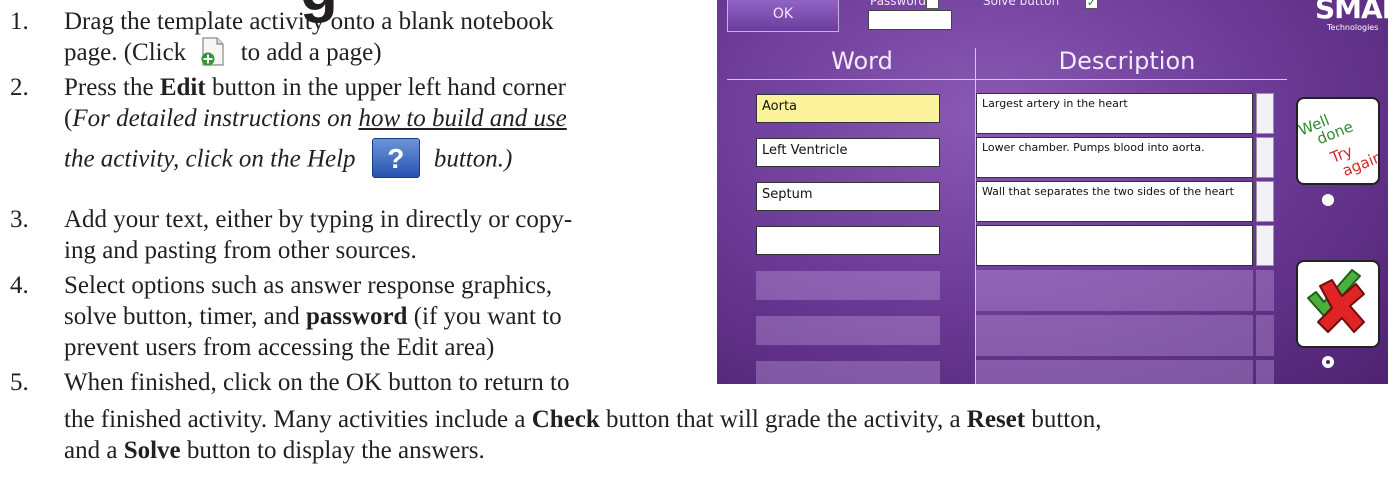 The width and height of the screenshot is (1397, 499). What do you see at coordinates (1127, 61) in the screenshot?
I see `description-column-header: Description` at bounding box center [1127, 61].